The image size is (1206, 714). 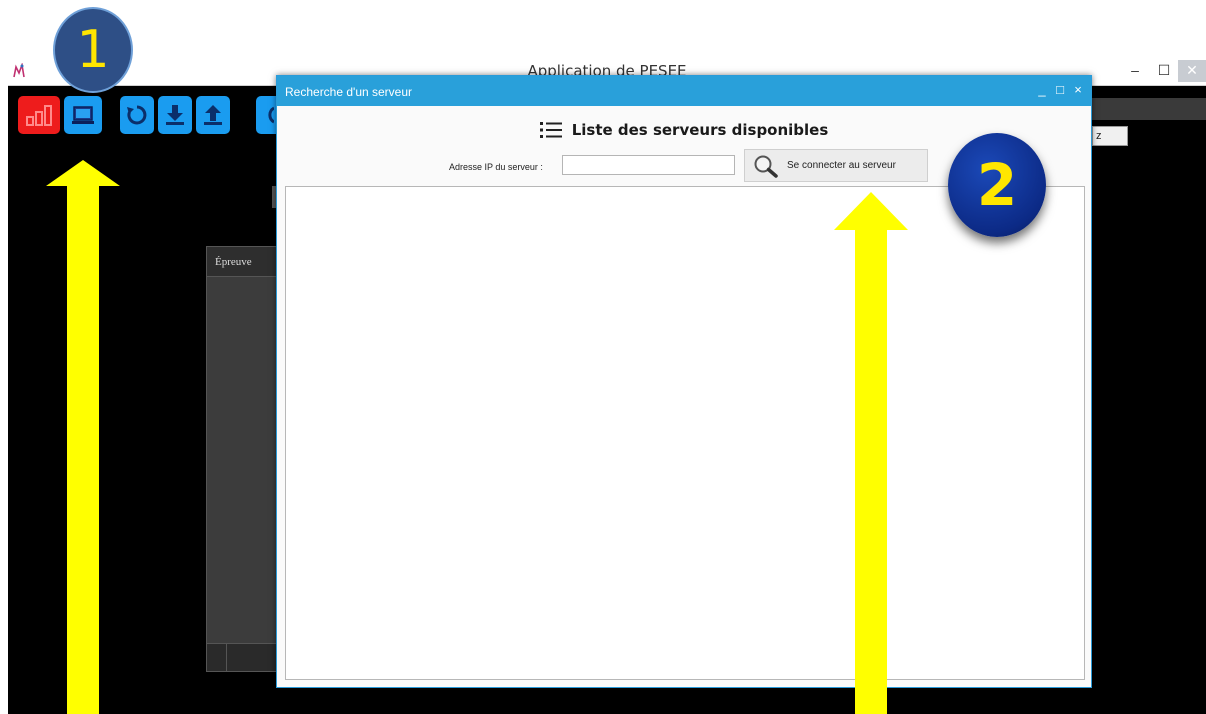 I want to click on connect-server-button: Se connecter au serveur, so click(x=836, y=165).